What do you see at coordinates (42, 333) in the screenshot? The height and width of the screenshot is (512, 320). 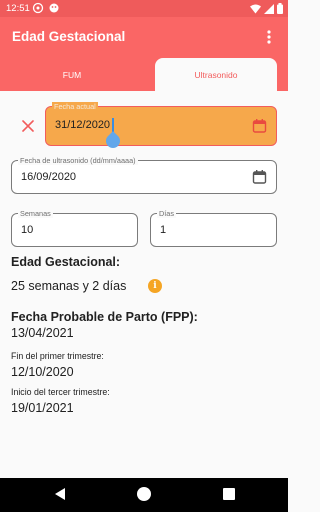 I see `fpp-value: 13/04/2021` at bounding box center [42, 333].